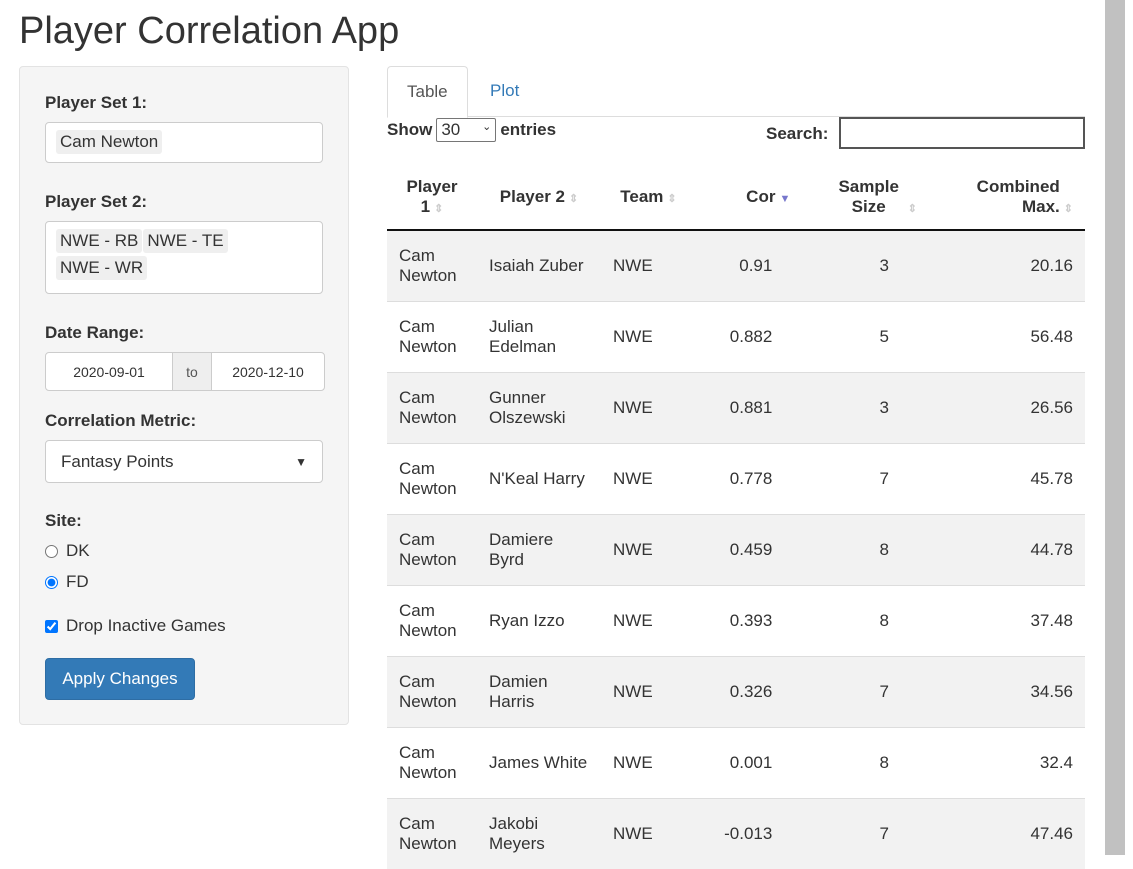 The height and width of the screenshot is (869, 1133). I want to click on table-cell: 0.882, so click(749, 336).